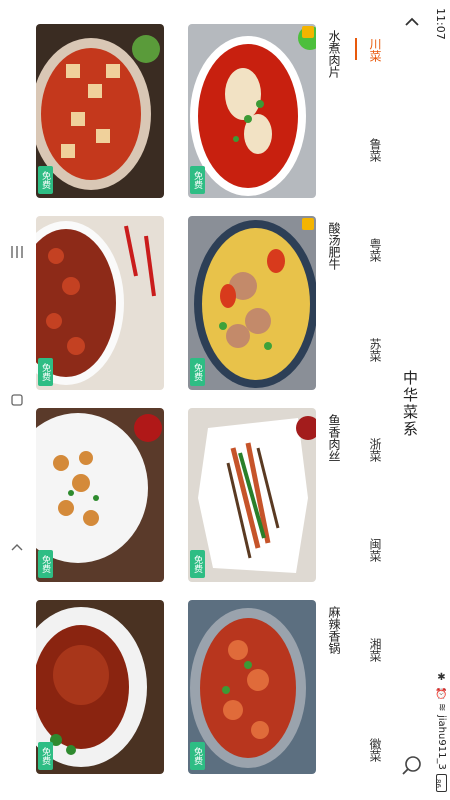 This screenshot has width=450, height=800. What do you see at coordinates (440, 783) in the screenshot?
I see `battery-icon: 86` at bounding box center [440, 783].